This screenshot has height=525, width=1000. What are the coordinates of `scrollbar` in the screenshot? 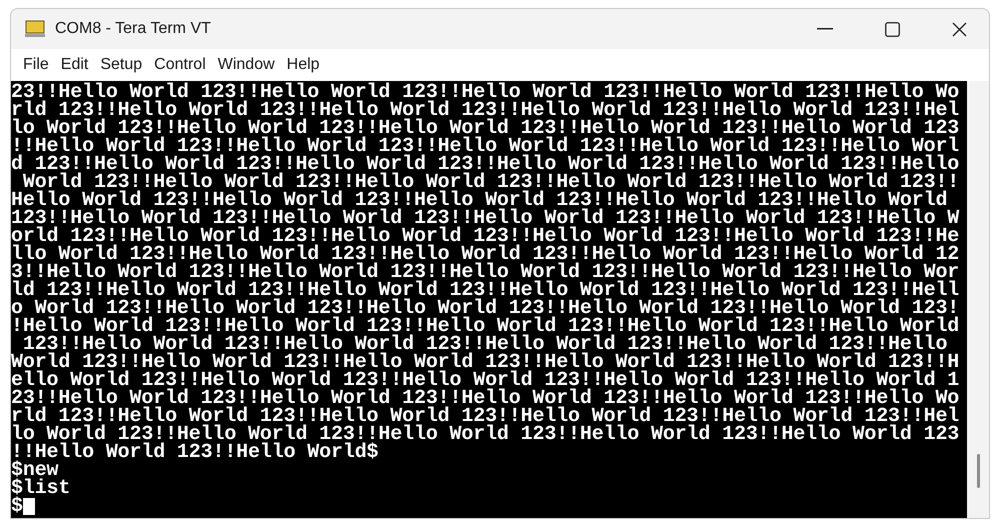 It's located at (978, 299).